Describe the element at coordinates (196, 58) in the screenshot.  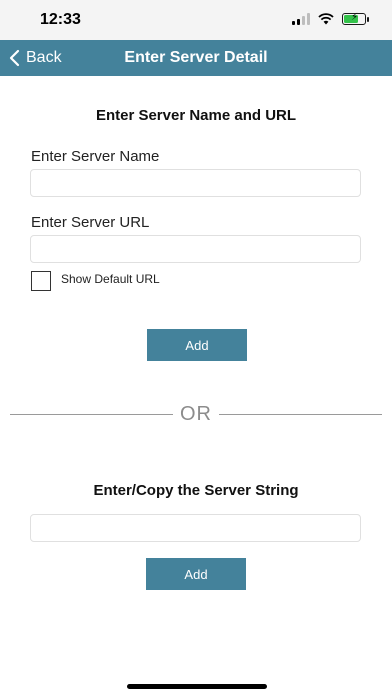
I see `nav-bar: Back Enter Server Detail` at that location.